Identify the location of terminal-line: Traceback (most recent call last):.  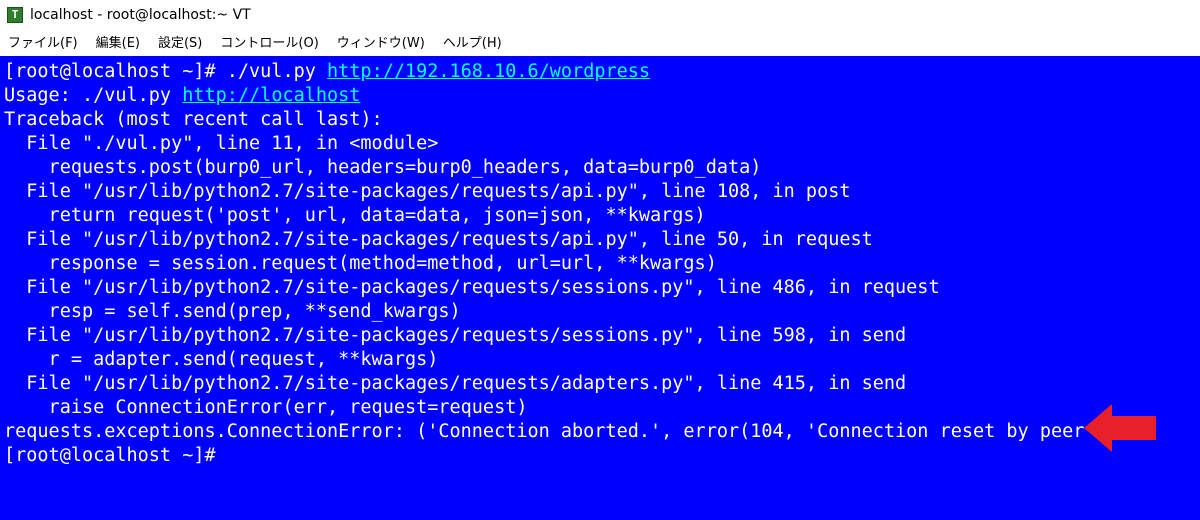
(193, 120).